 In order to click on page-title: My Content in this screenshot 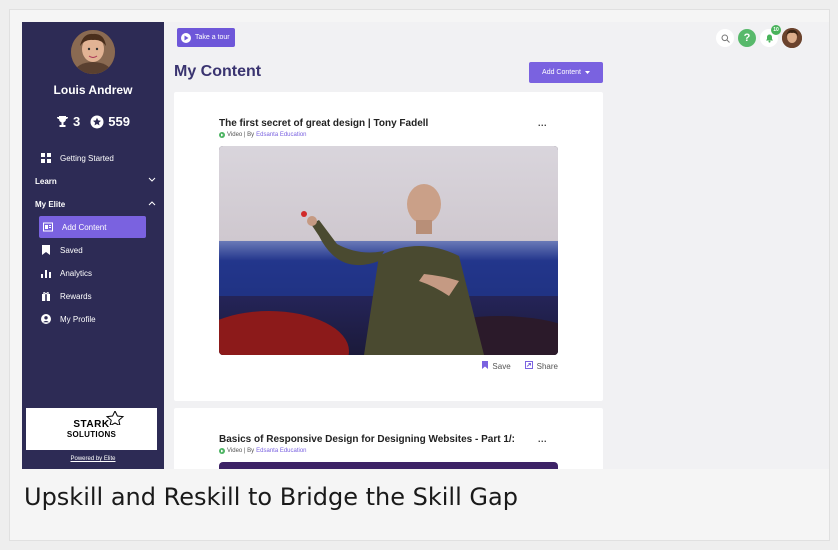, I will do `click(218, 71)`.